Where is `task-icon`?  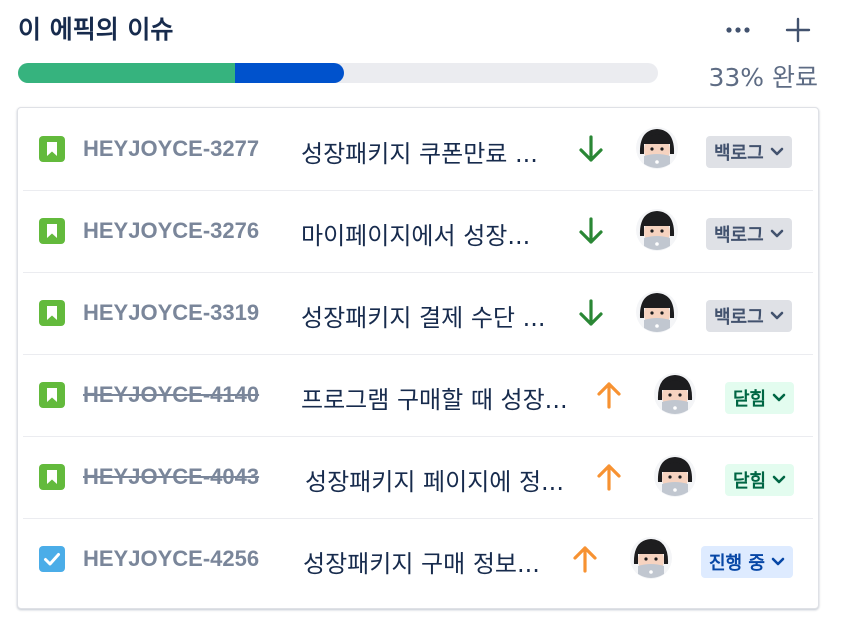 task-icon is located at coordinates (52, 559).